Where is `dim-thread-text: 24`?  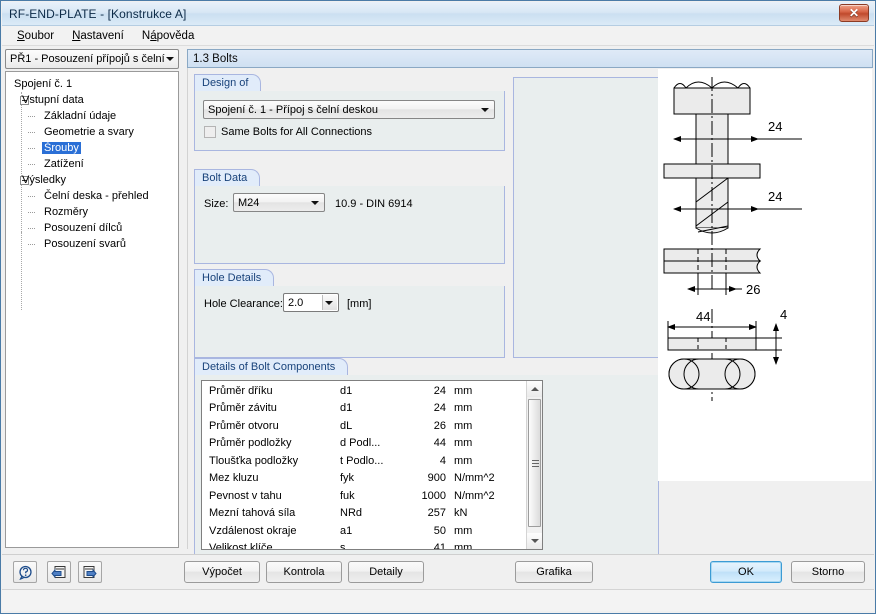
dim-thread-text: 24 is located at coordinates (775, 196).